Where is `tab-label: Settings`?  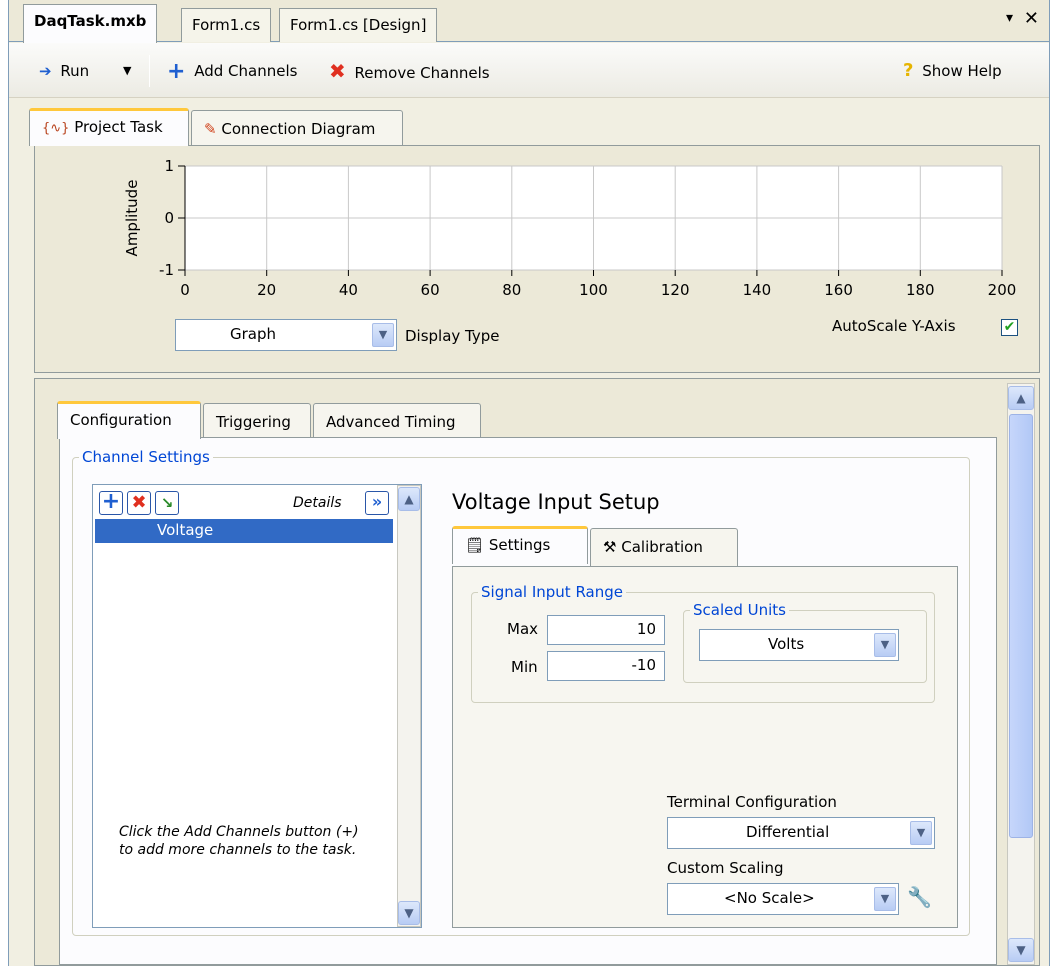
tab-label: Settings is located at coordinates (519, 545).